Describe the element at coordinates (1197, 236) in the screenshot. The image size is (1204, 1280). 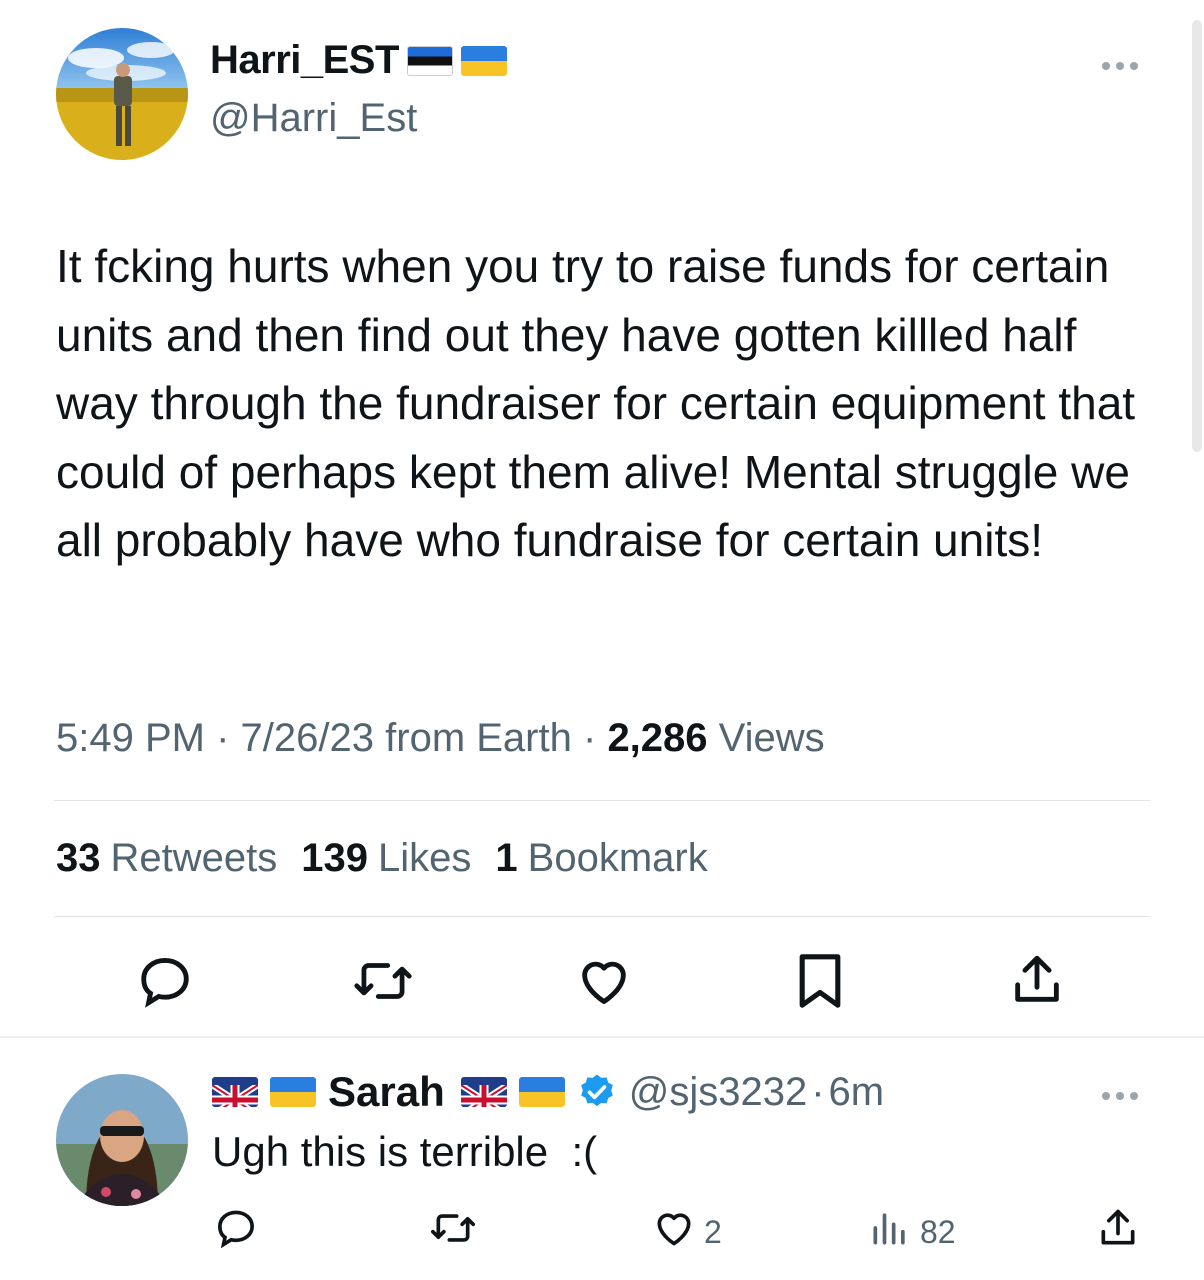
I see `scrollbar` at that location.